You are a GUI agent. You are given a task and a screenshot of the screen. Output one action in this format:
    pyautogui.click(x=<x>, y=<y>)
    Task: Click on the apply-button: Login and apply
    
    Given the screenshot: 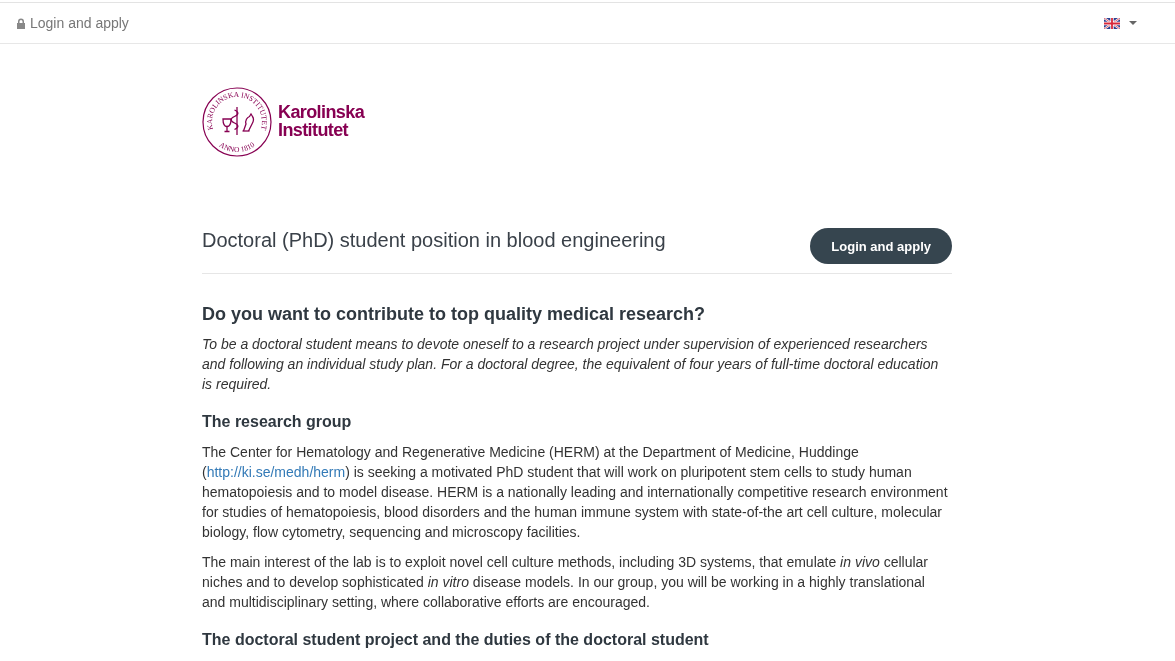 What is the action you would take?
    pyautogui.click(x=881, y=246)
    